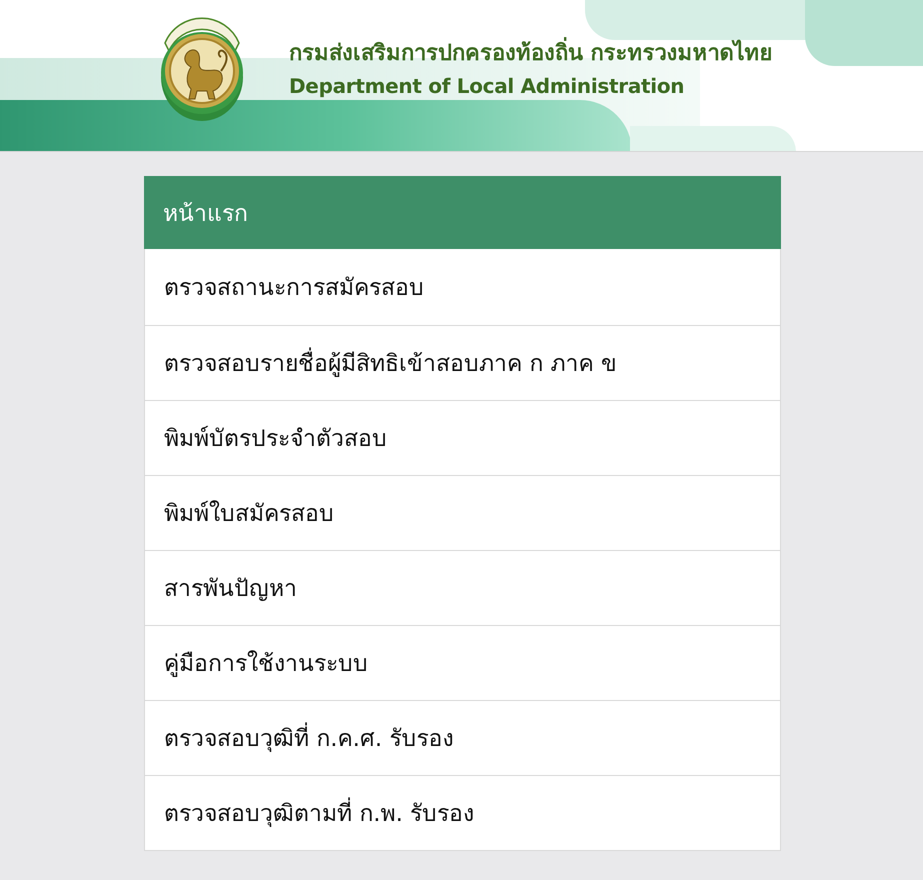 Image resolution: width=923 pixels, height=880 pixels. What do you see at coordinates (462, 737) in the screenshot?
I see `menu-link: ตรวจสอบวุฒิที่ ก.ค.ศ. รับรอง` at bounding box center [462, 737].